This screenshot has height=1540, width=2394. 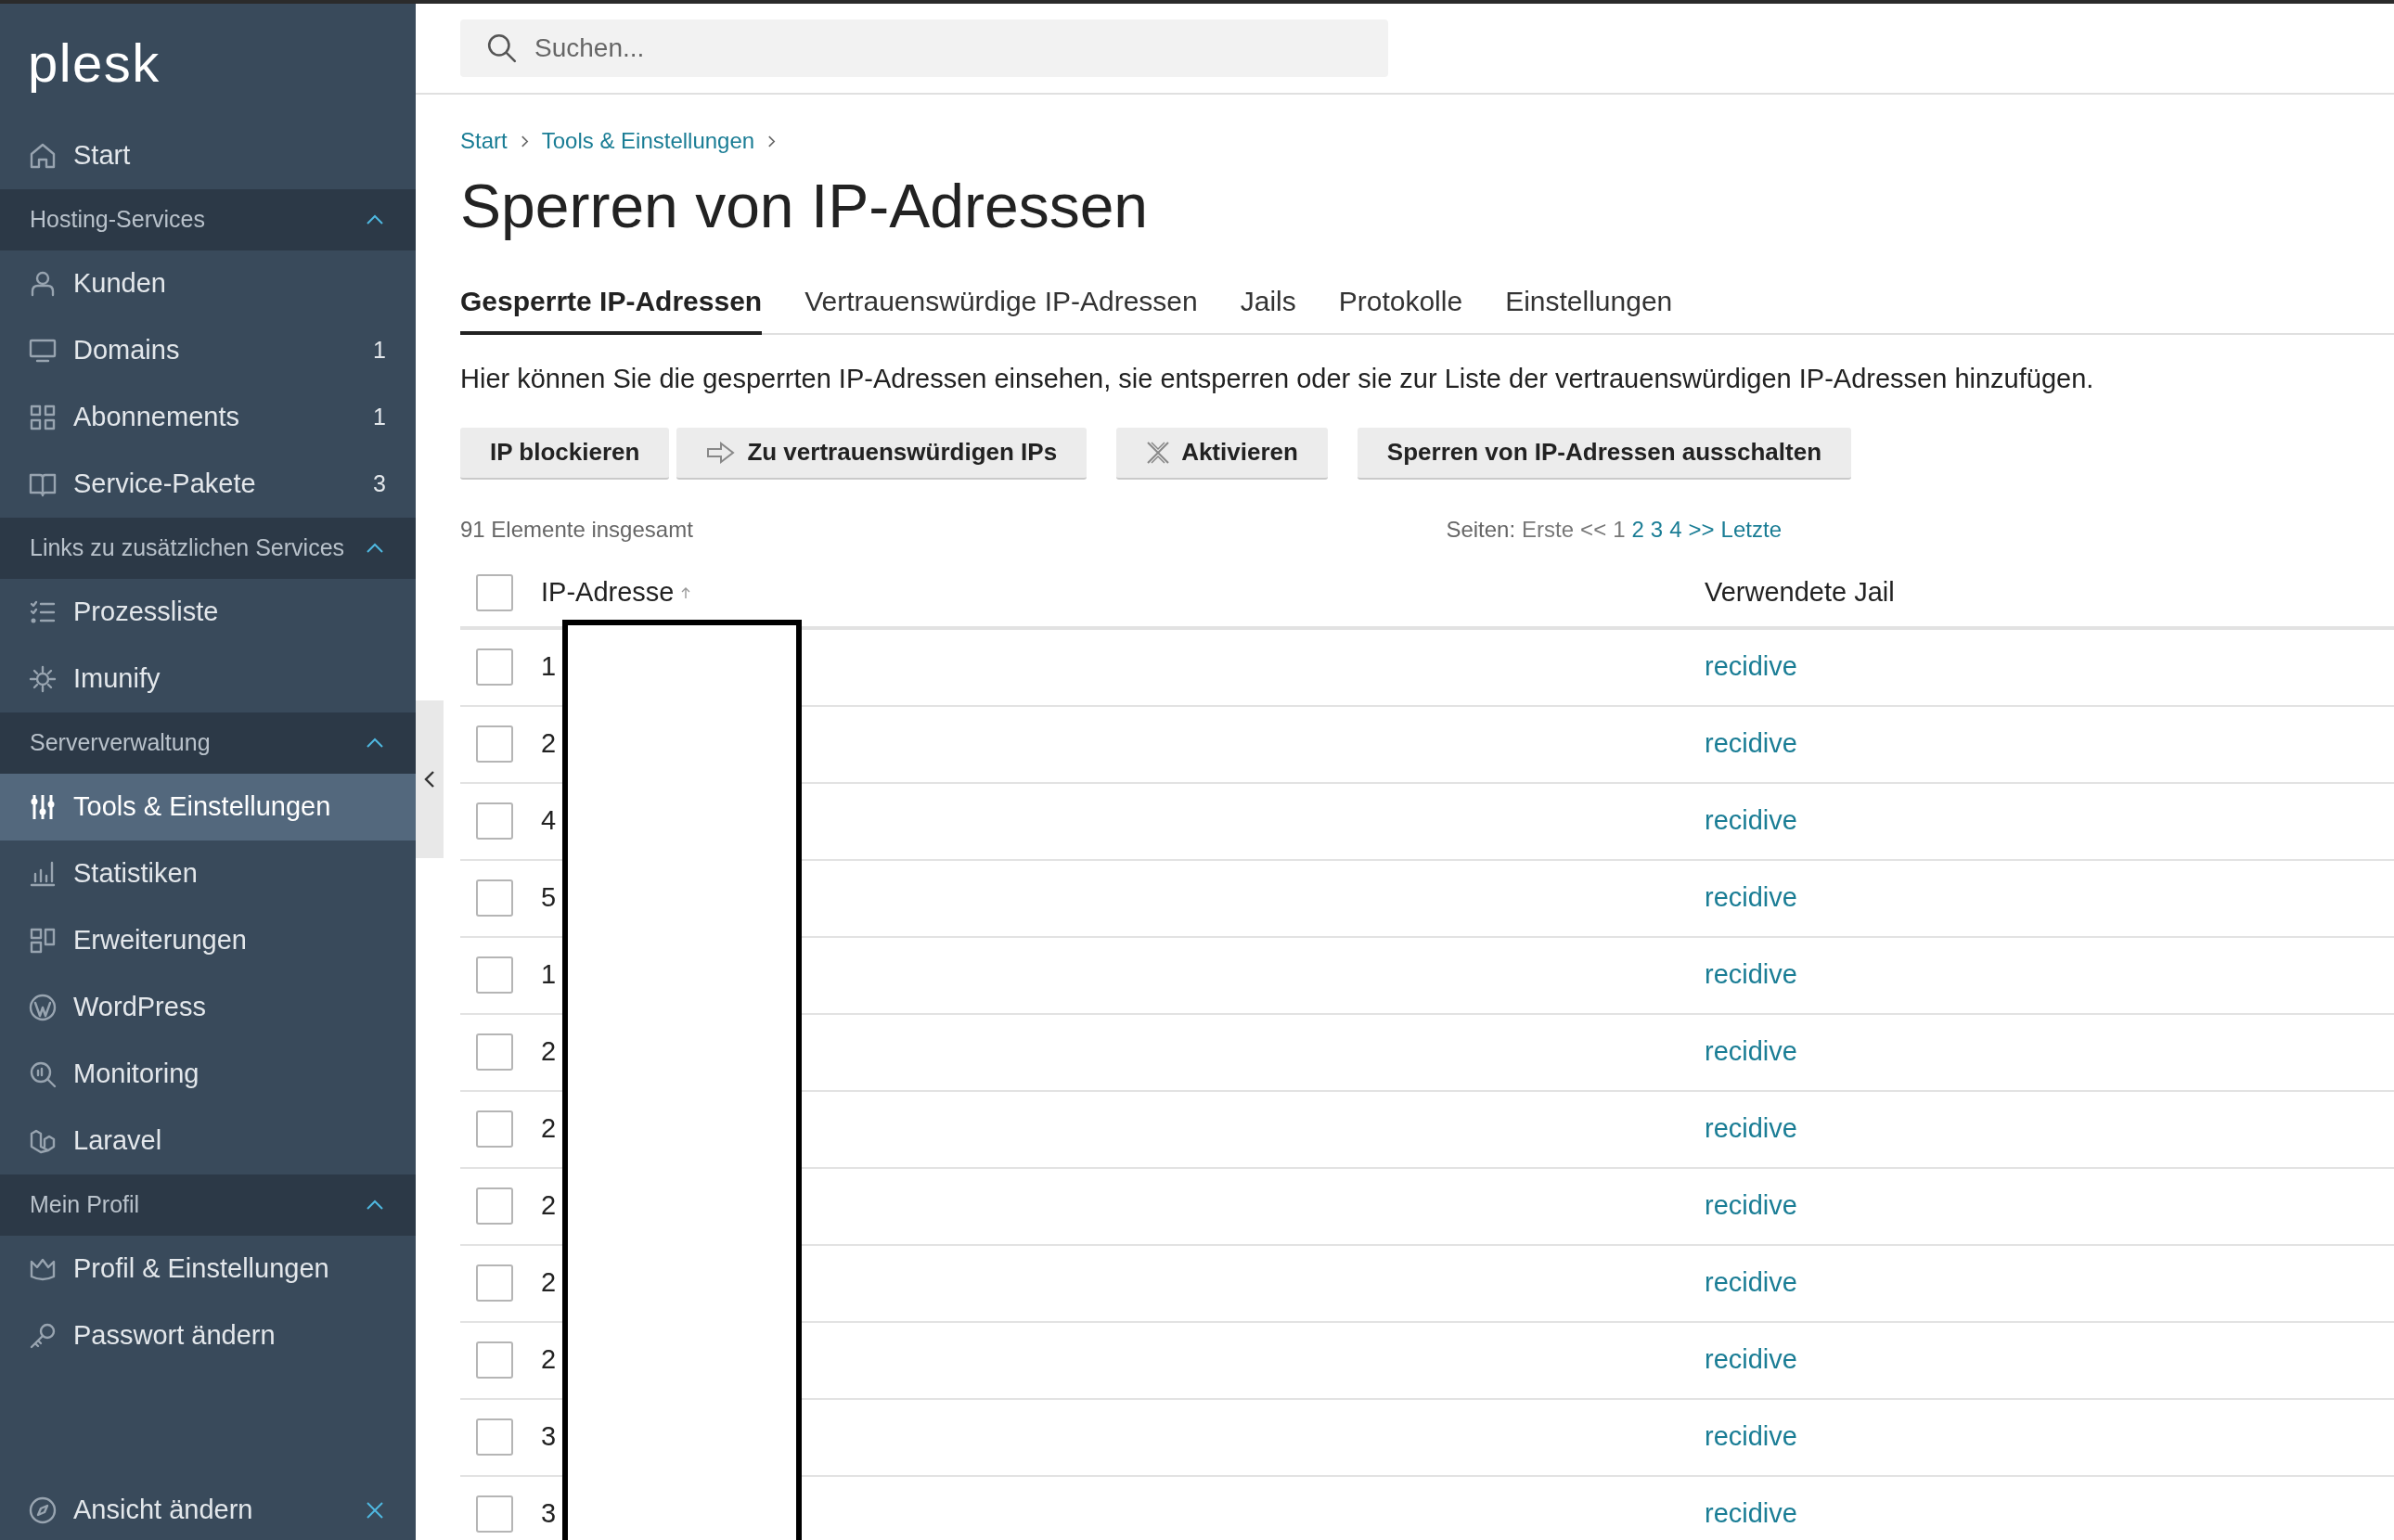 I want to click on nav-item: Laravel, so click(x=208, y=1141).